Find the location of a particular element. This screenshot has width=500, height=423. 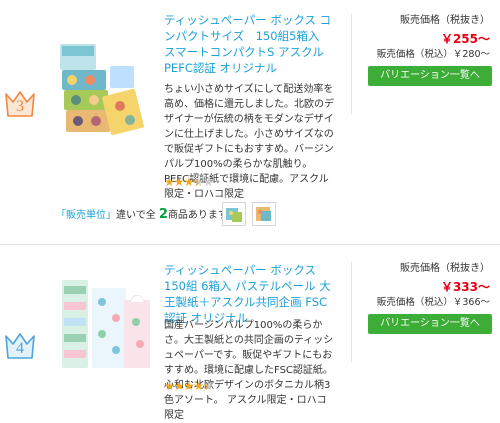

variant-info: 「販売単位」違いで全 2商品あります is located at coordinates (142, 215).